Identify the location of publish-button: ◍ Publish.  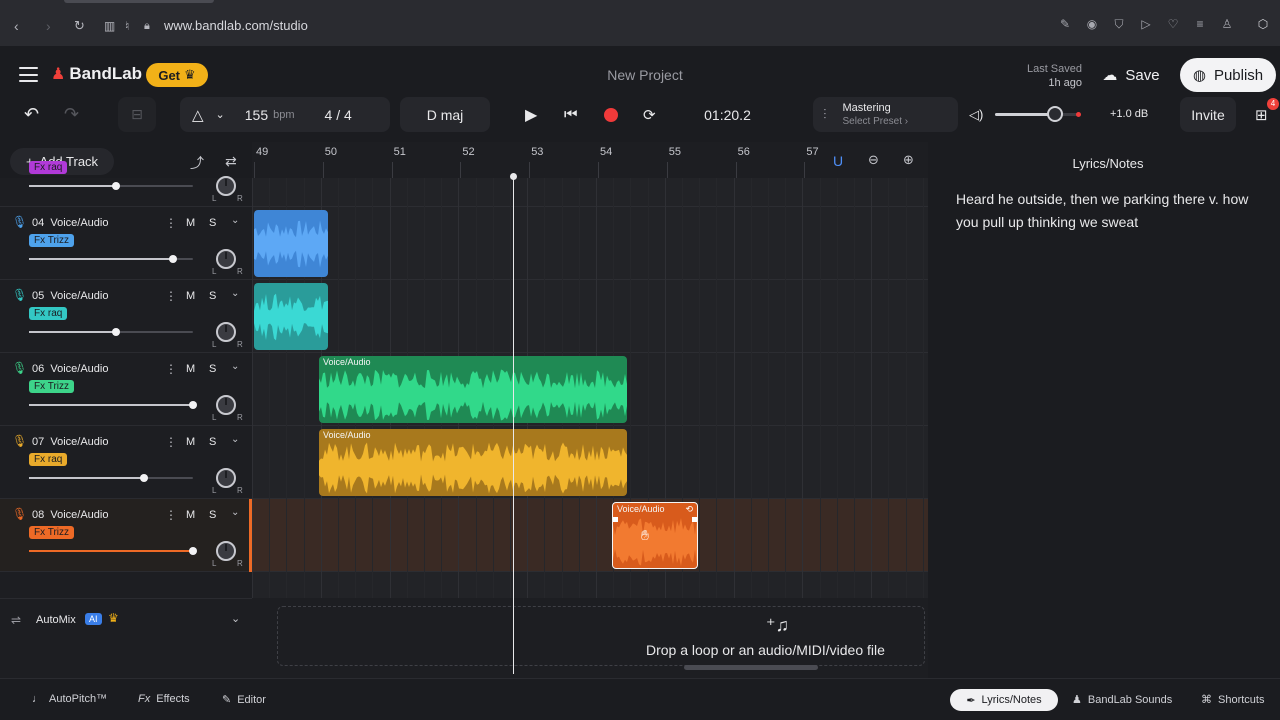
(1228, 75).